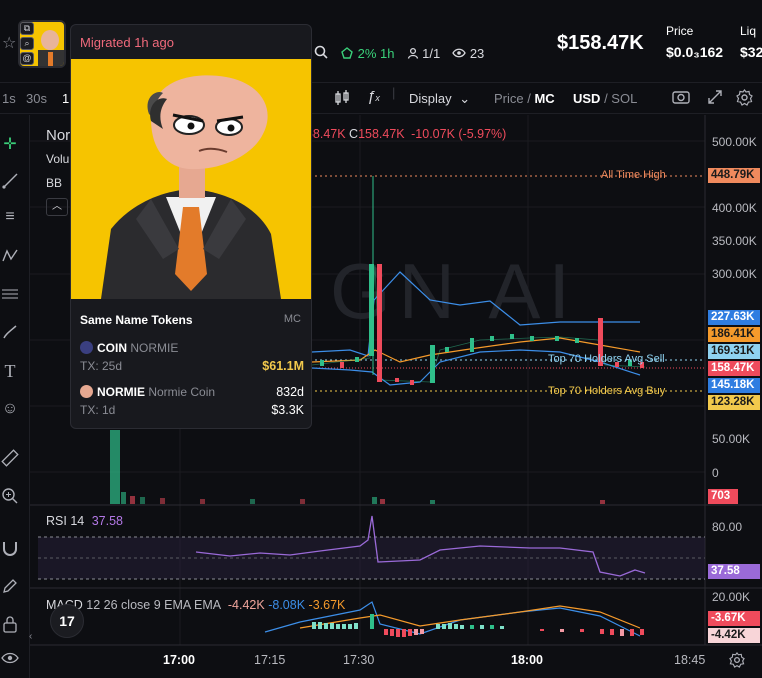 The height and width of the screenshot is (678, 762). What do you see at coordinates (734, 334) in the screenshot?
I see `bb-basis-badge: 186.41K` at bounding box center [734, 334].